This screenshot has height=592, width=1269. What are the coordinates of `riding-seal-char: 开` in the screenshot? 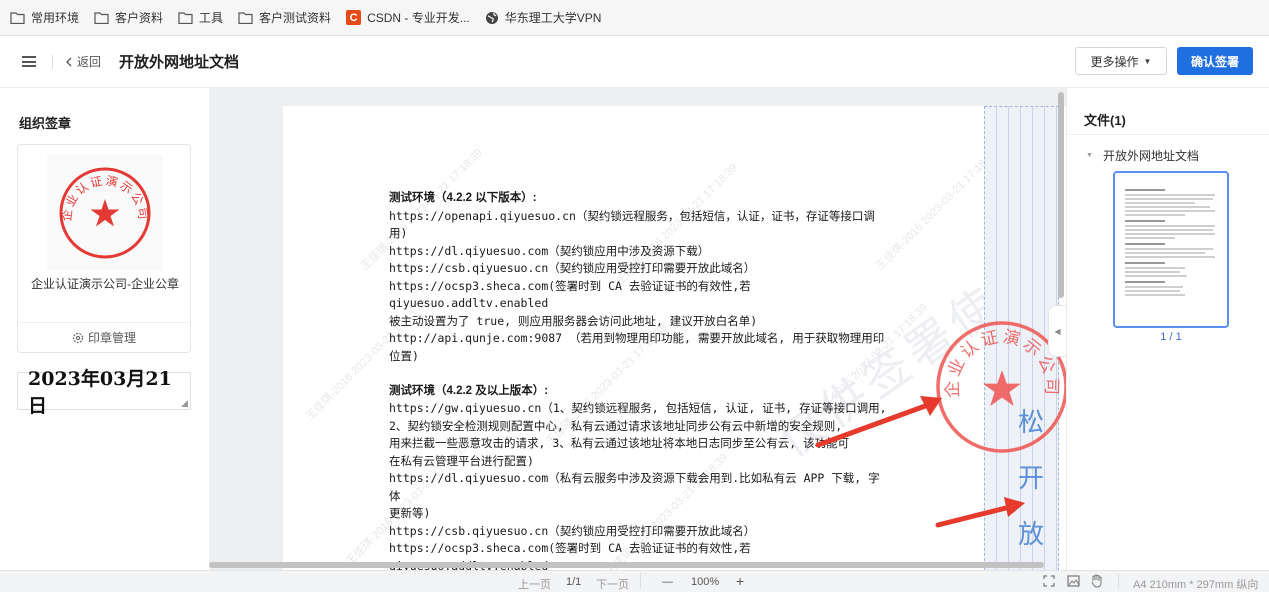 It's located at (1031, 479).